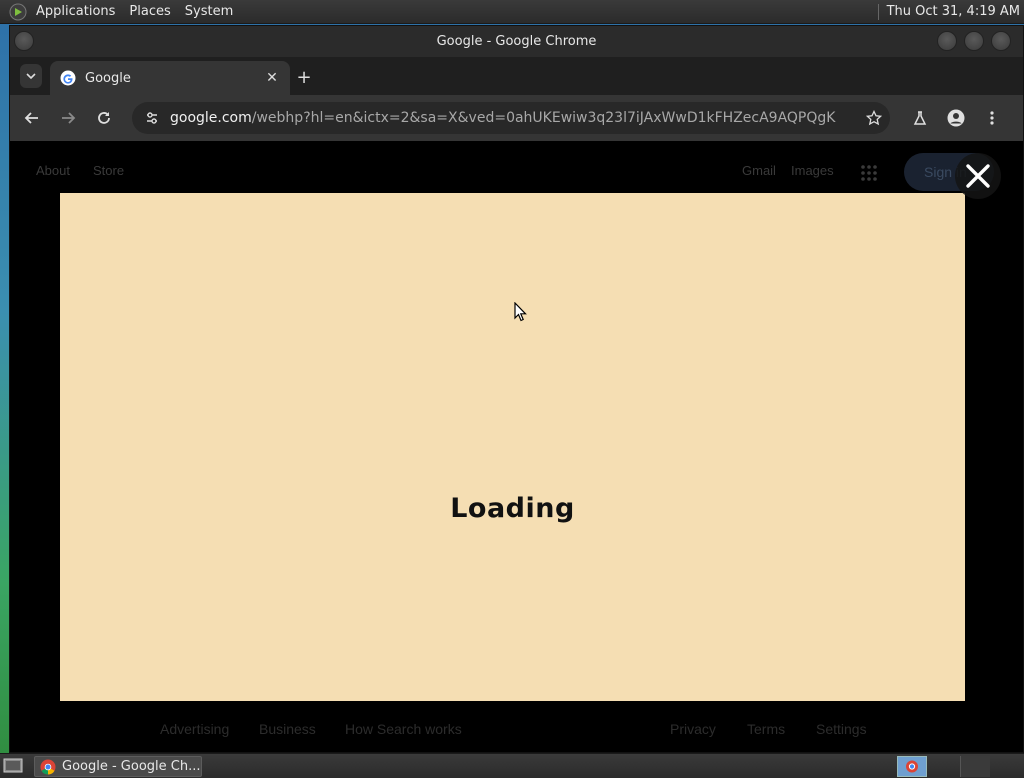  Describe the element at coordinates (104, 118) in the screenshot. I see `reload-icon` at that location.